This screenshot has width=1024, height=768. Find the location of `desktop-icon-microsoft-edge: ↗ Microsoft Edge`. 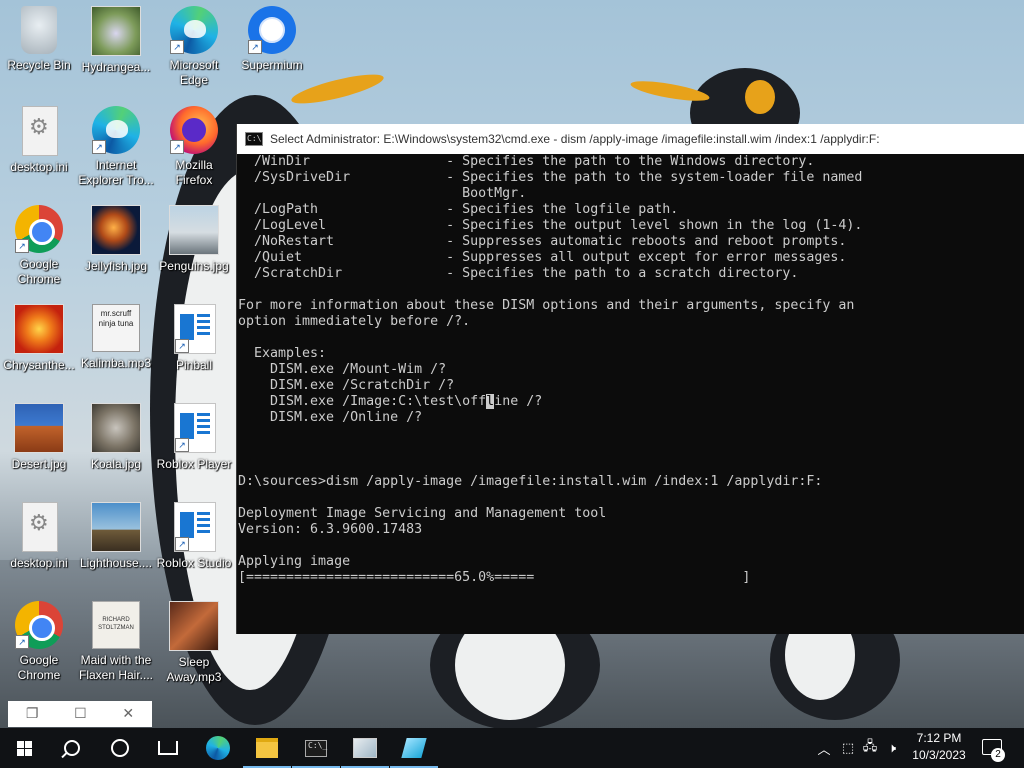

desktop-icon-microsoft-edge: ↗ Microsoft Edge is located at coordinates (194, 44).